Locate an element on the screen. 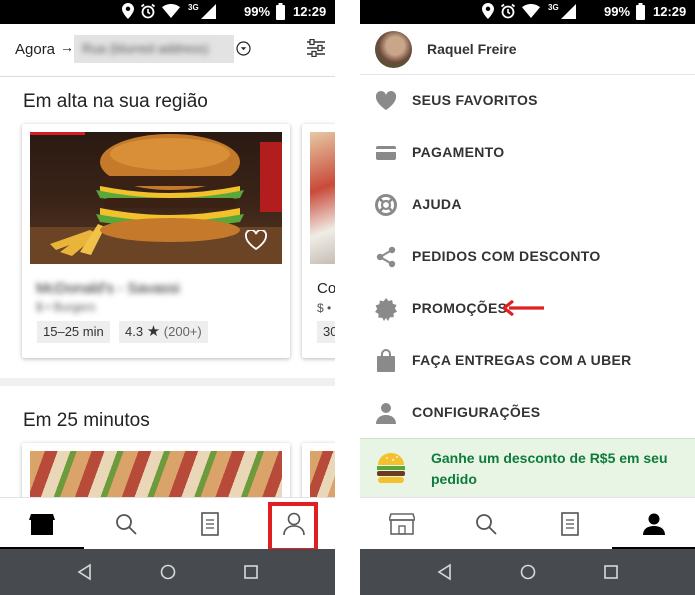 This screenshot has height=595, width=695. account-tab-highlight-box is located at coordinates (293, 527).